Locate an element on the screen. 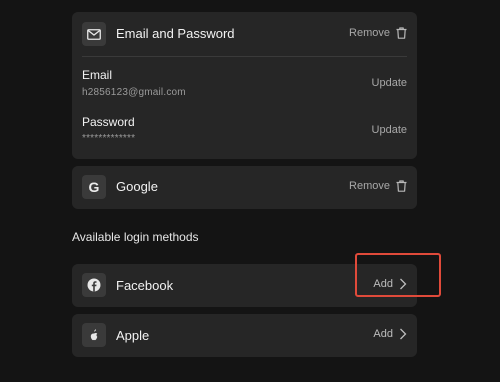 The image size is (500, 382). apple-icon is located at coordinates (94, 335).